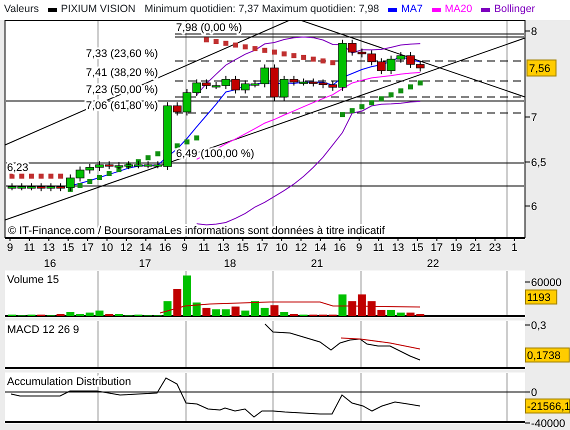  I want to click on axis-label: 6, so click(534, 207).